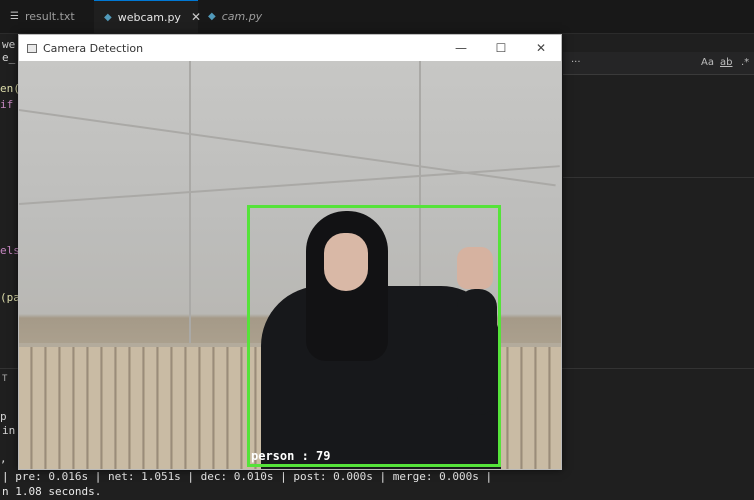  Describe the element at coordinates (52, 491) in the screenshot. I see `terminal-line: n 1.08 seconds.` at that location.